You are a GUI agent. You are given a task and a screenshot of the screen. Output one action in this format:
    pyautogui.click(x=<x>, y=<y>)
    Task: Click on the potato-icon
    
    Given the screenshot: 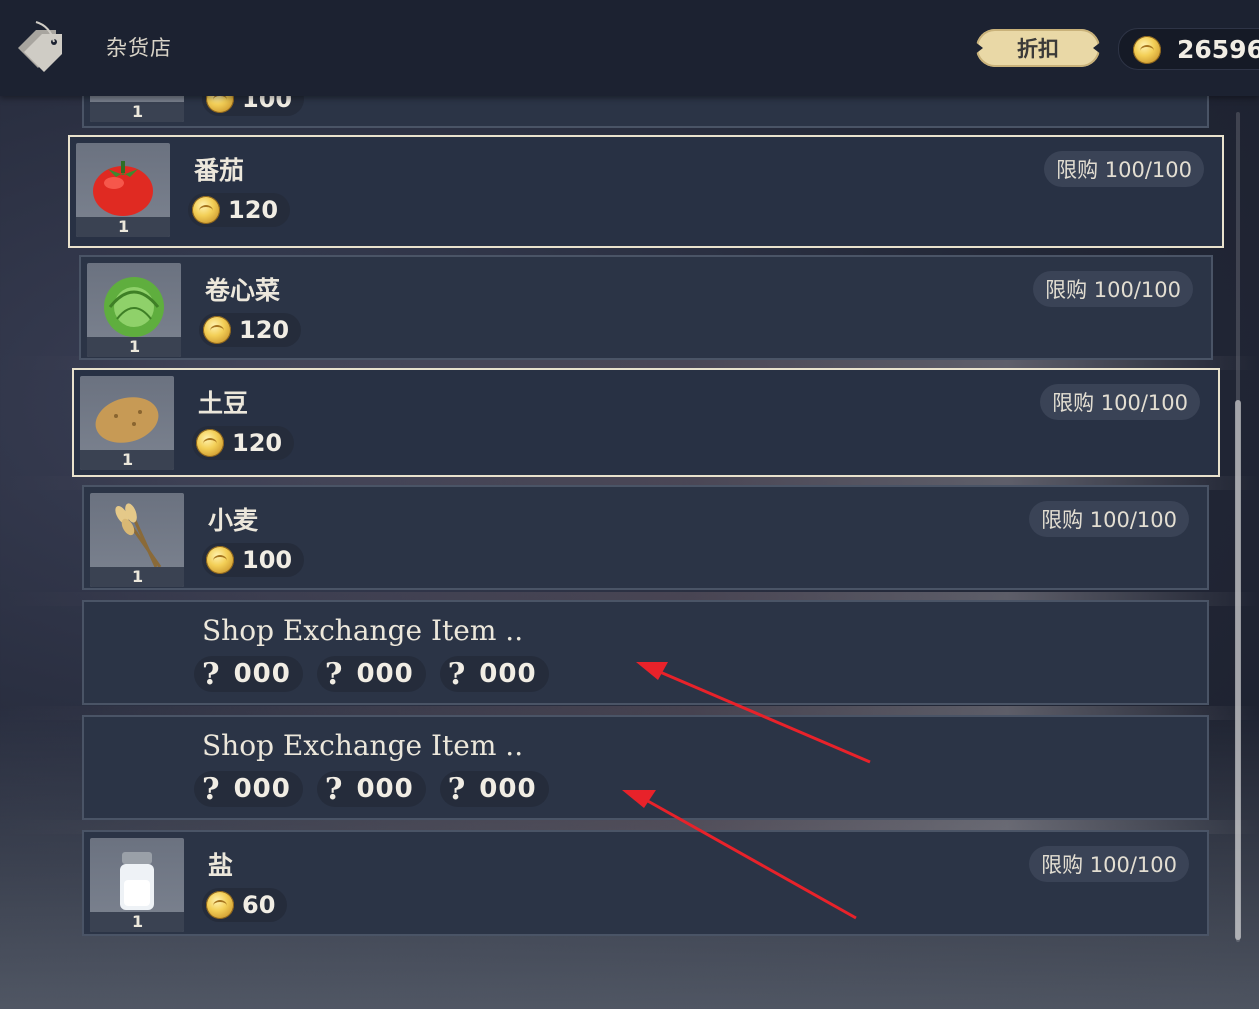 What is the action you would take?
    pyautogui.click(x=127, y=420)
    